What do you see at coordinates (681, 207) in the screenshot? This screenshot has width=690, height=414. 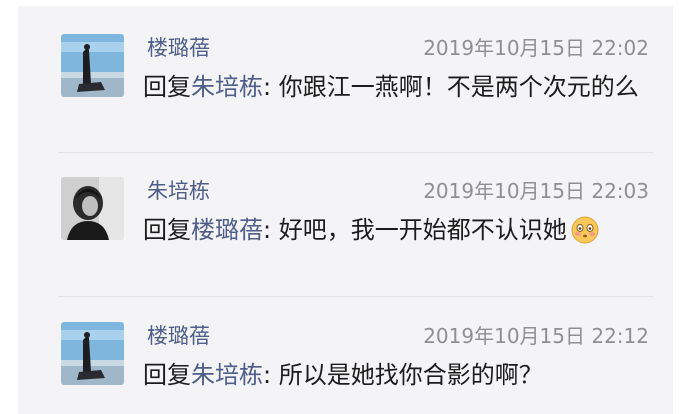 I see `page-margin` at bounding box center [681, 207].